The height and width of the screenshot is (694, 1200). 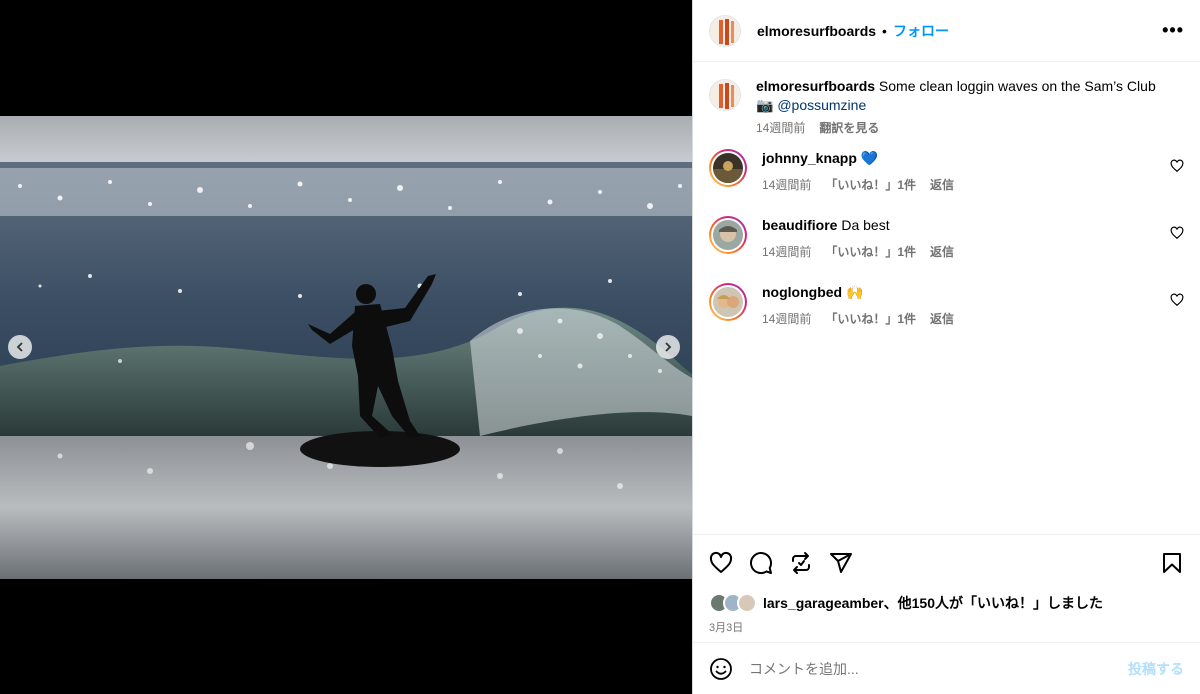 I want to click on chevron-right-icon, so click(x=668, y=347).